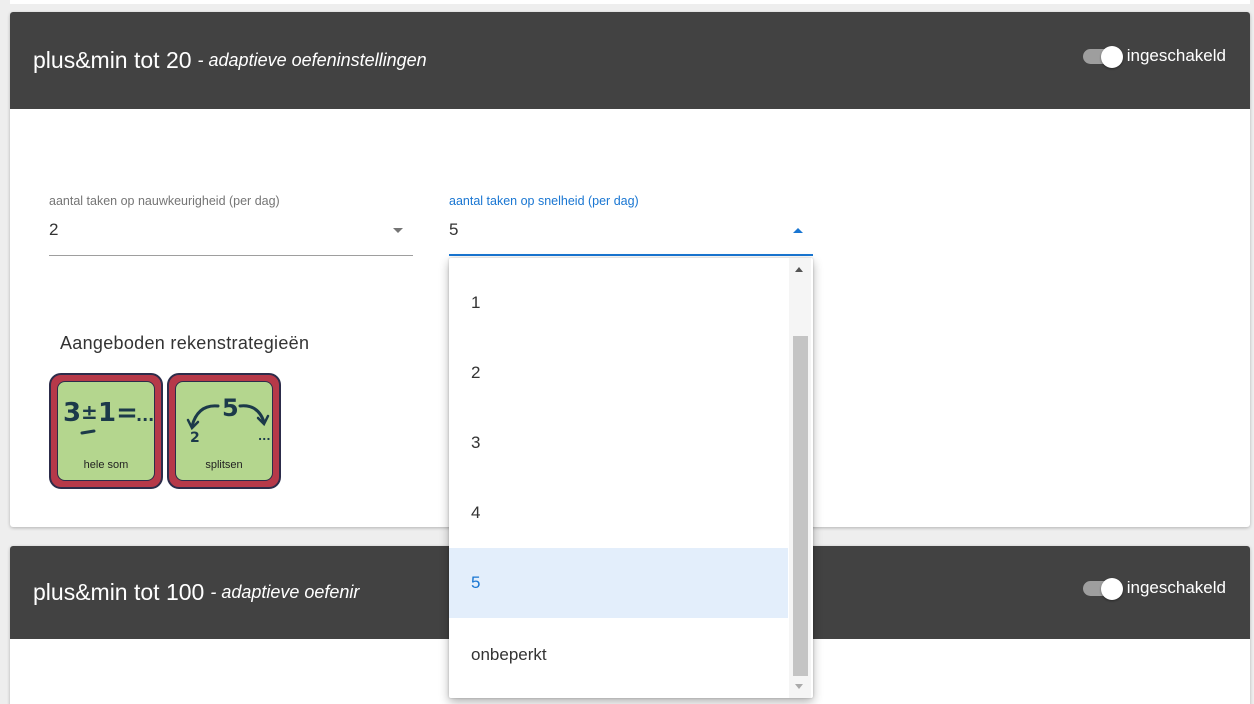  What do you see at coordinates (544, 201) in the screenshot?
I see `speed-tasks-label: aantal taken op snelheid (per dag)` at bounding box center [544, 201].